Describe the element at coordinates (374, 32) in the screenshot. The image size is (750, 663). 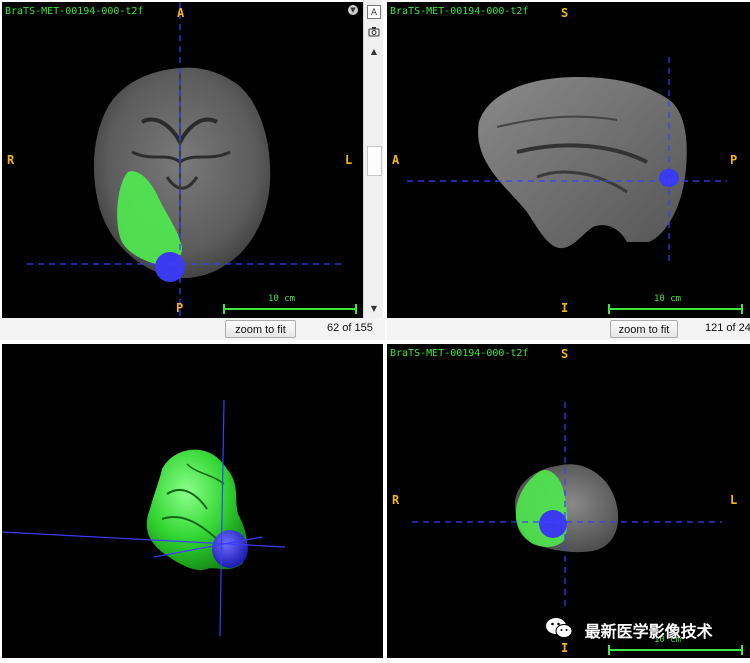
I see `camera-icon` at that location.